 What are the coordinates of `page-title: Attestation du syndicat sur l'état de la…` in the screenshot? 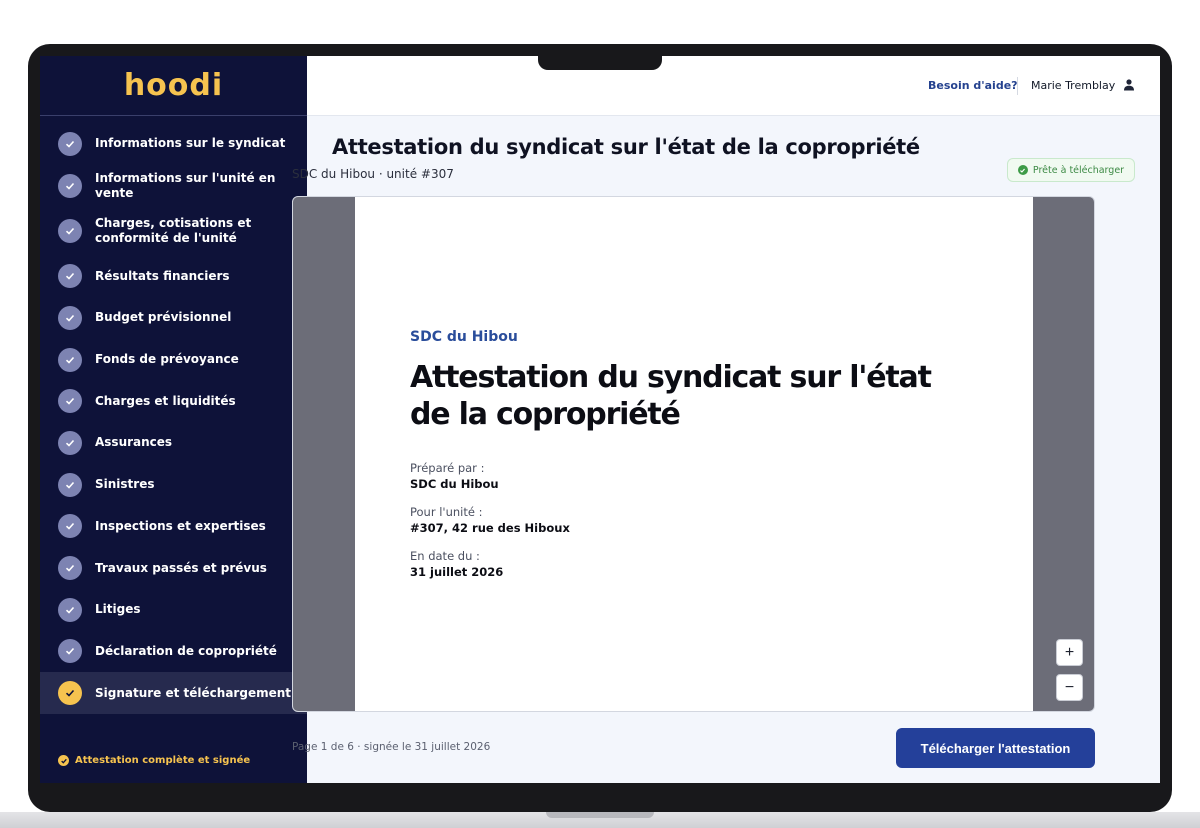 It's located at (626, 147).